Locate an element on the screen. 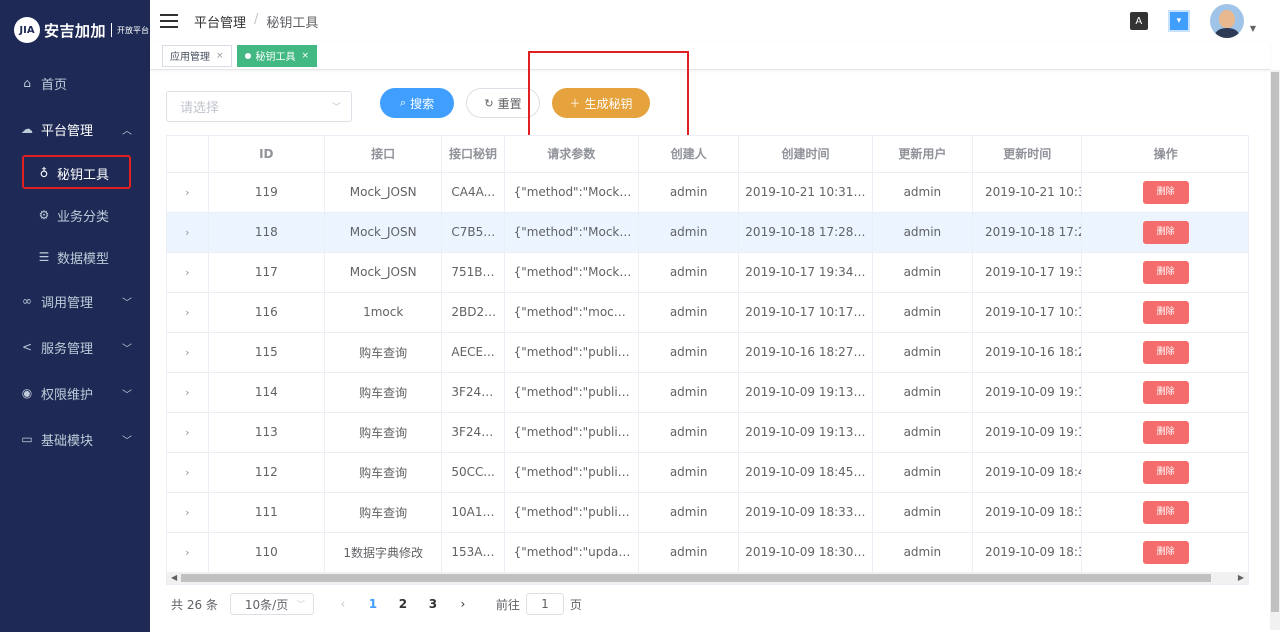 The image size is (1280, 632). sidebar-item-label: 业务分类 is located at coordinates (83, 217).